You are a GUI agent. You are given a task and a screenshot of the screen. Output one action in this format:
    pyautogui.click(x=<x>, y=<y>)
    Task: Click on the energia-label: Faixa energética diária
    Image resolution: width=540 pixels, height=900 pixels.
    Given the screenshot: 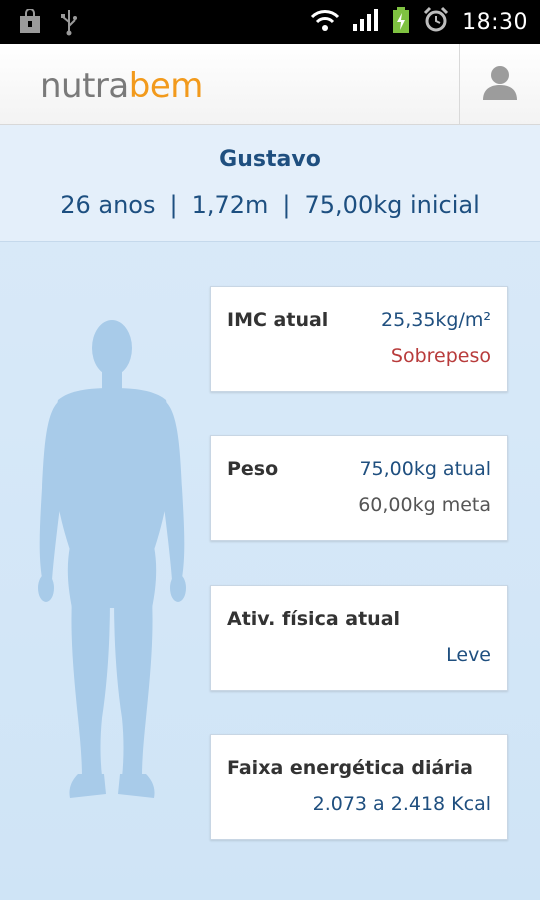 What is the action you would take?
    pyautogui.click(x=350, y=768)
    